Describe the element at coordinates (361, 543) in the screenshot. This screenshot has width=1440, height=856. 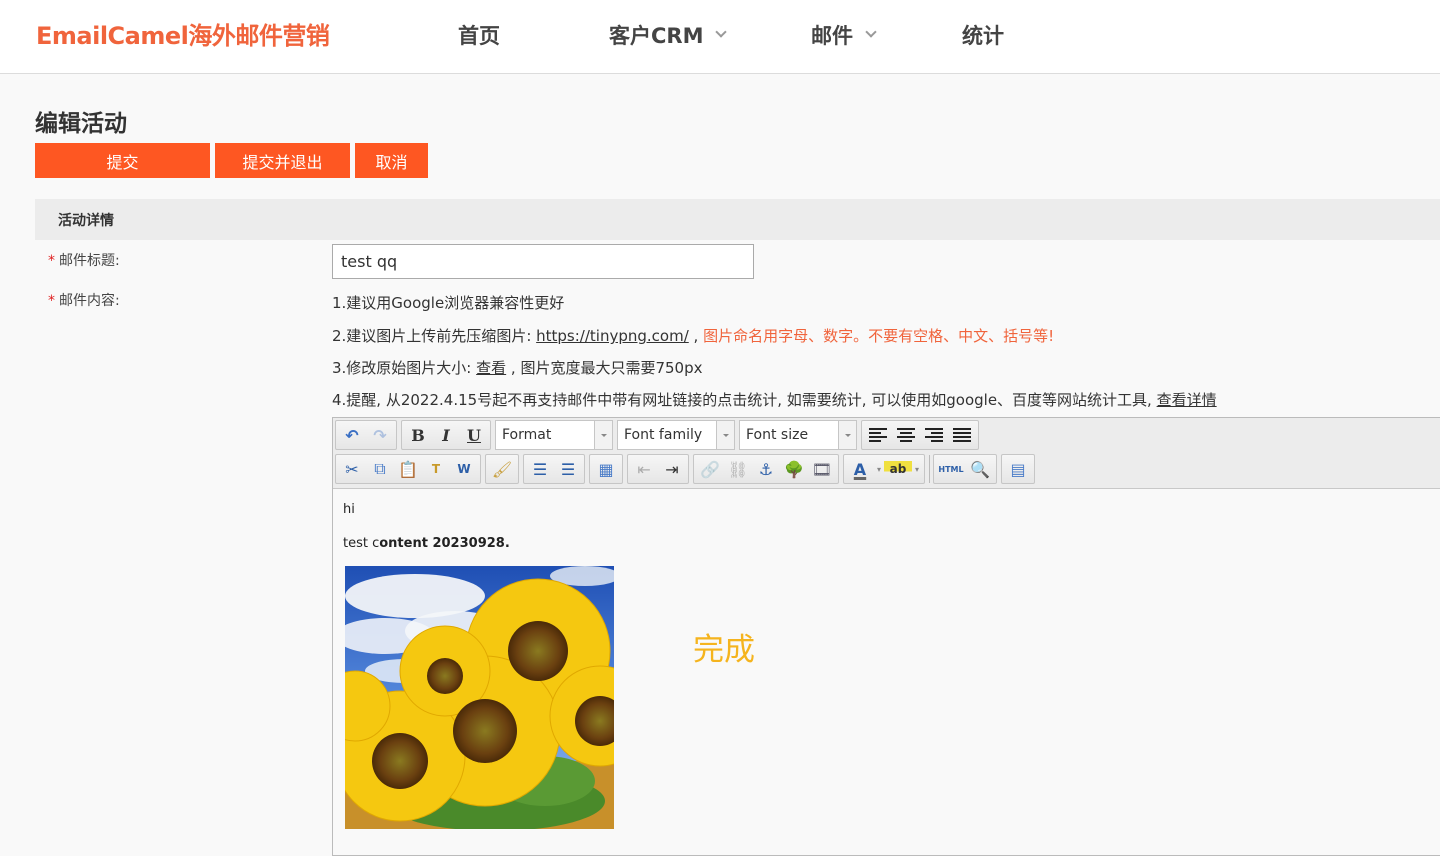
I see `content-text-normal: test c` at that location.